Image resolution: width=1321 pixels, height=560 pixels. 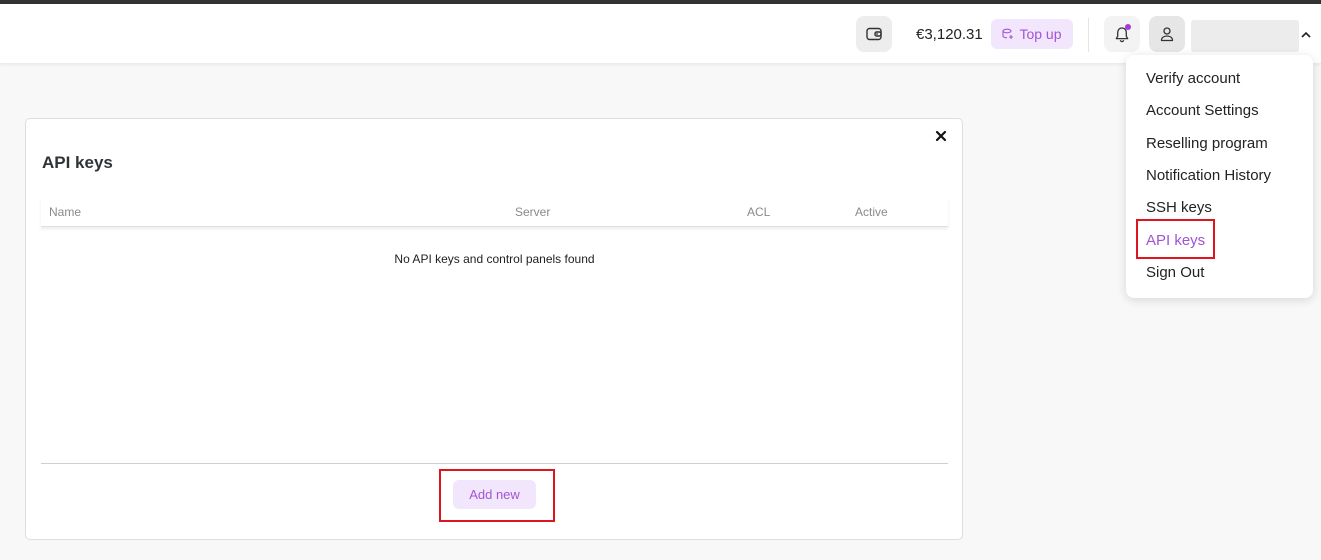 What do you see at coordinates (660, 34) in the screenshot?
I see `top-header: €3,120.31 Top up` at bounding box center [660, 34].